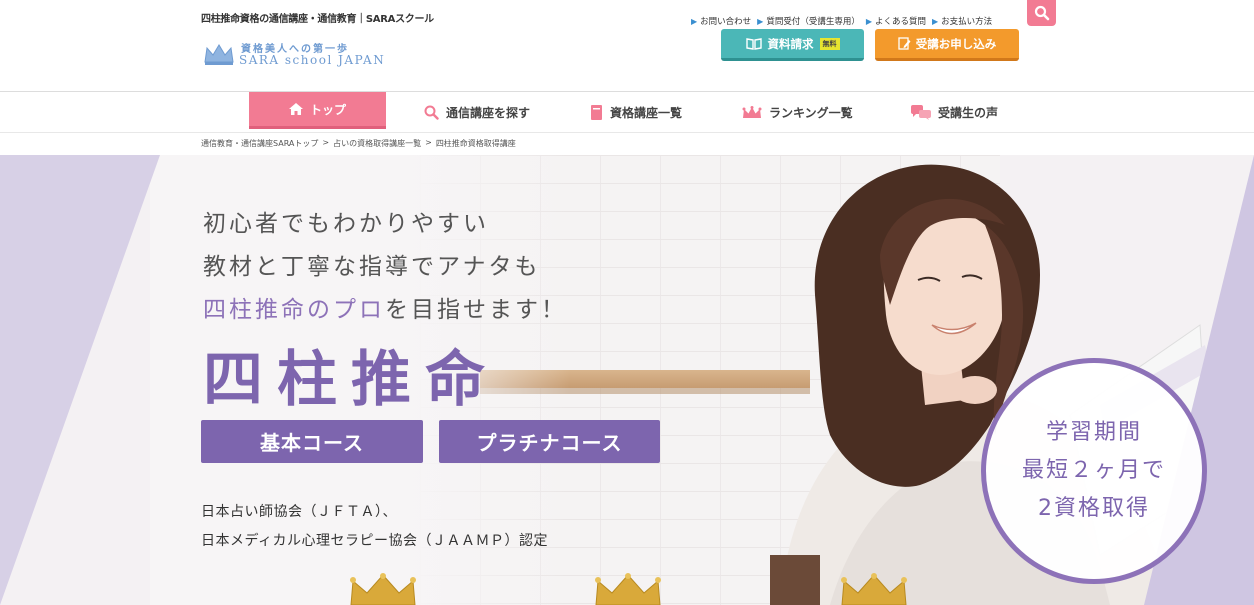  I want to click on nav-item-top: トップ, so click(317, 110).